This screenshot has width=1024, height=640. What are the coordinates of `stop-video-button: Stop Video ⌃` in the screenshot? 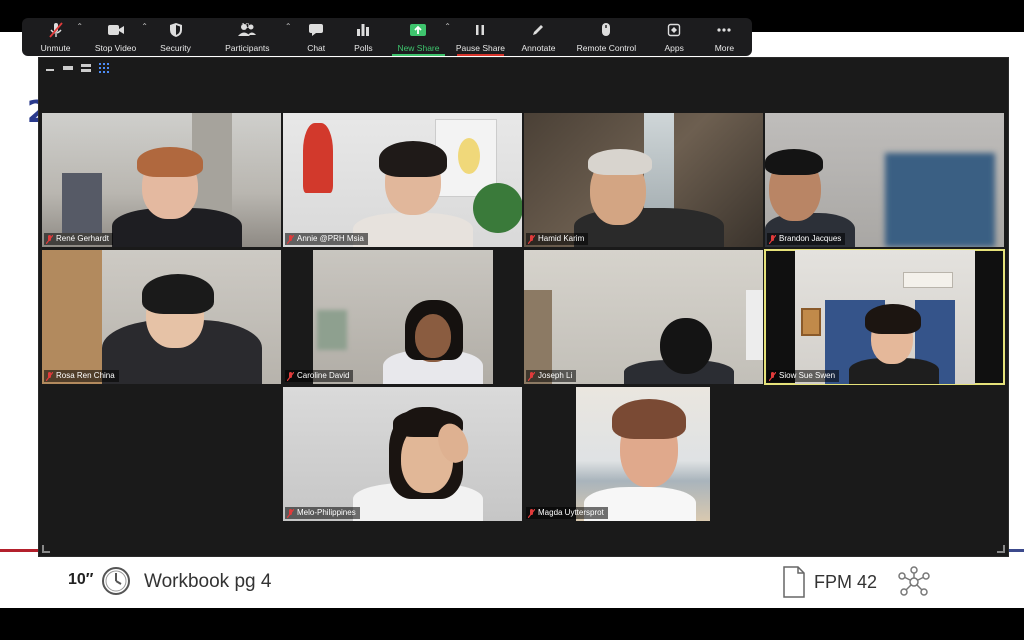 It's located at (115, 37).